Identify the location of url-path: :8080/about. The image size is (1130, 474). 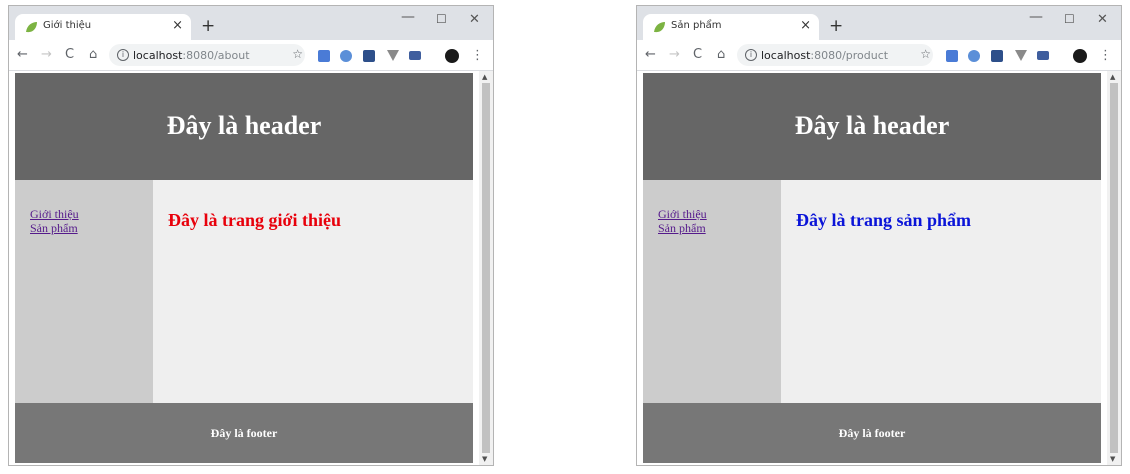
(216, 55).